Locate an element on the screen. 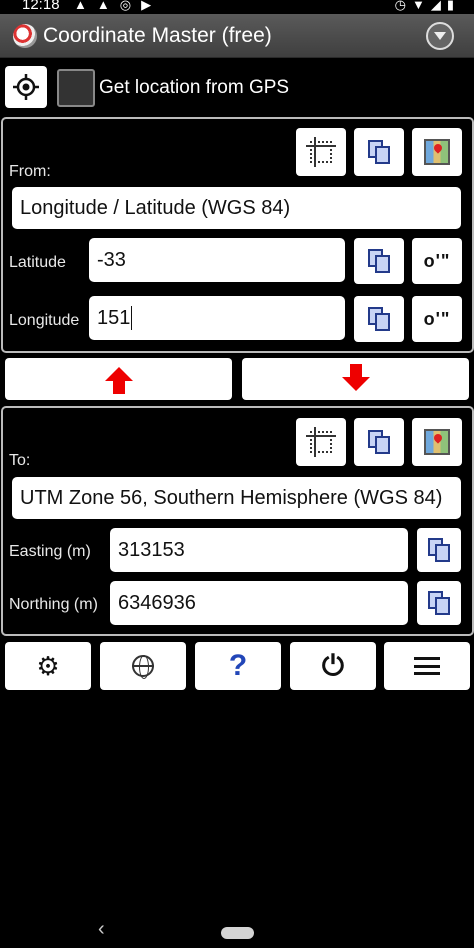 Image resolution: width=474 pixels, height=948 pixels. latitude-copy-button is located at coordinates (379, 261).